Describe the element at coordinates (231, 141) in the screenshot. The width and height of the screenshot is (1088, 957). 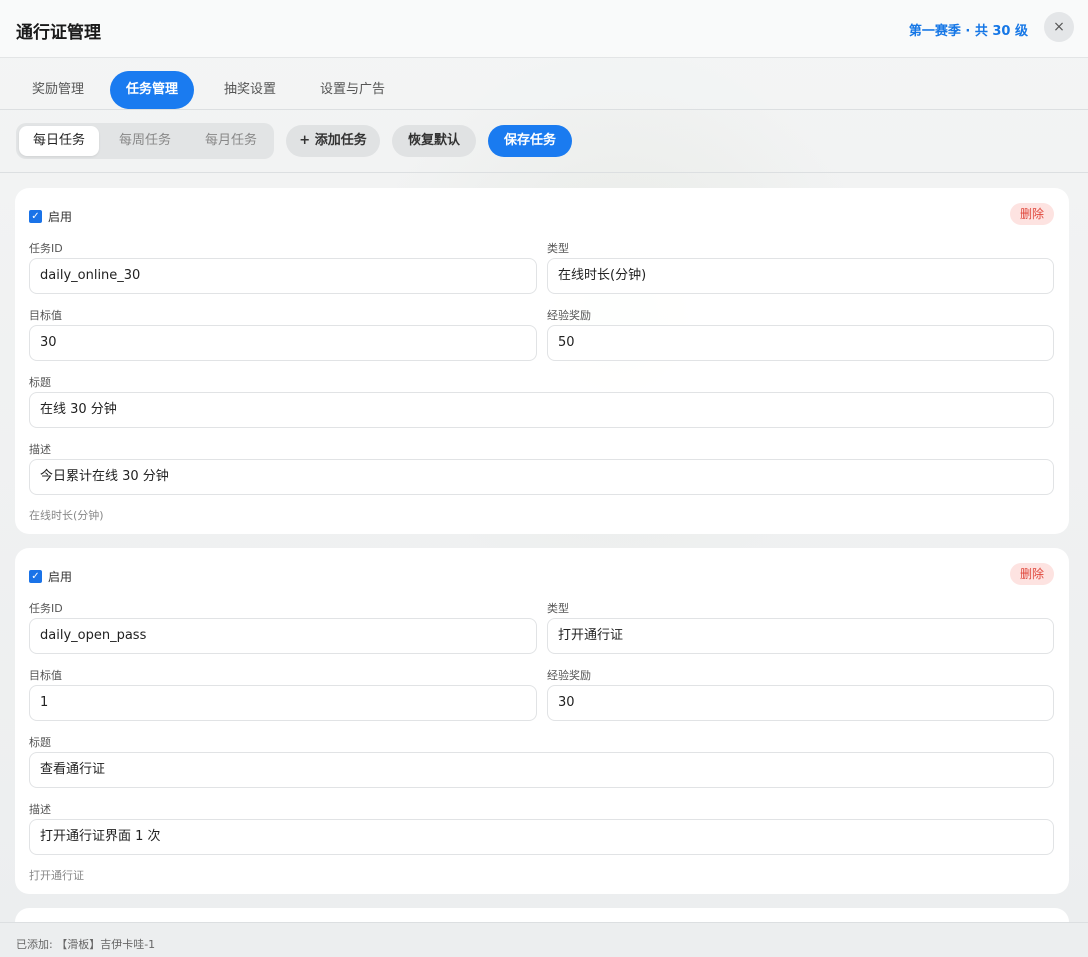
I see `segment-monthly: 每月任务` at that location.